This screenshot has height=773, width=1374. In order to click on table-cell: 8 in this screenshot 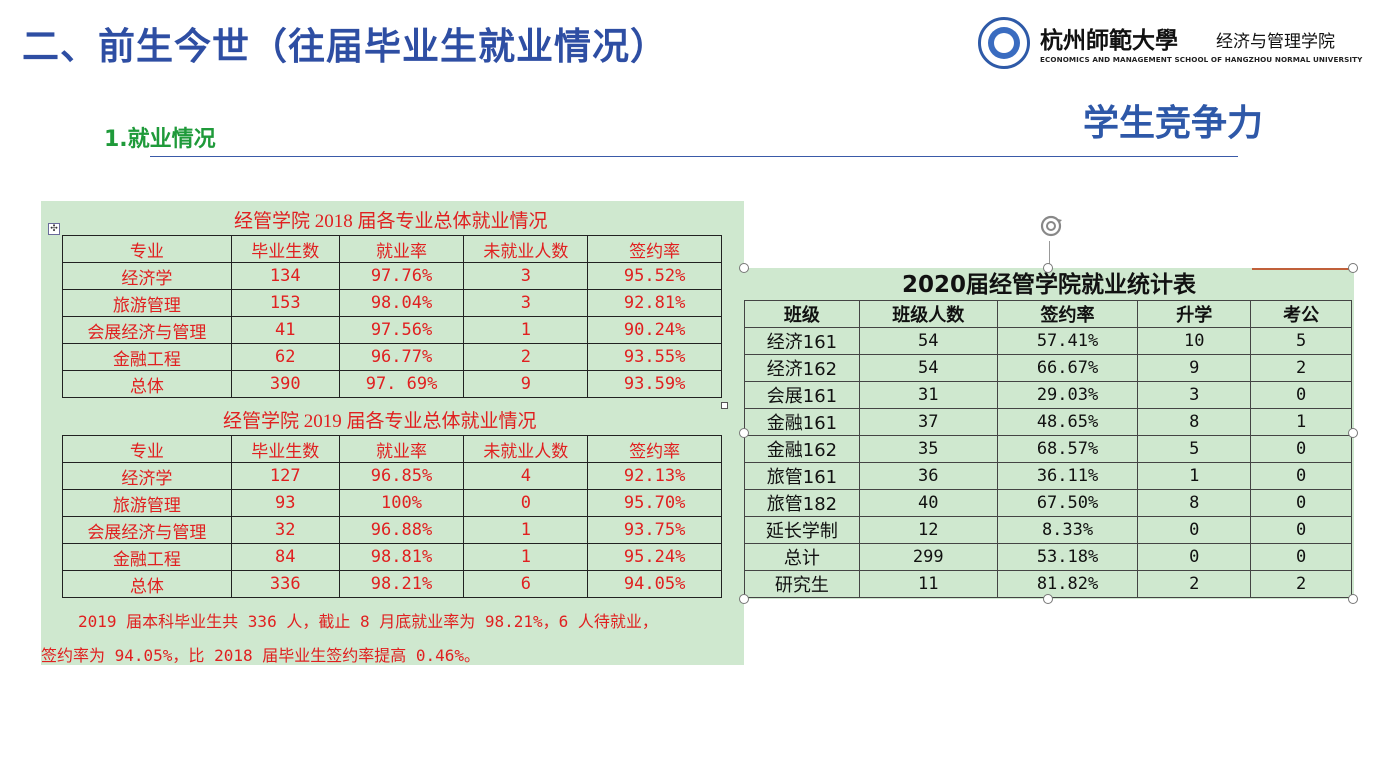, I will do `click(1194, 503)`.